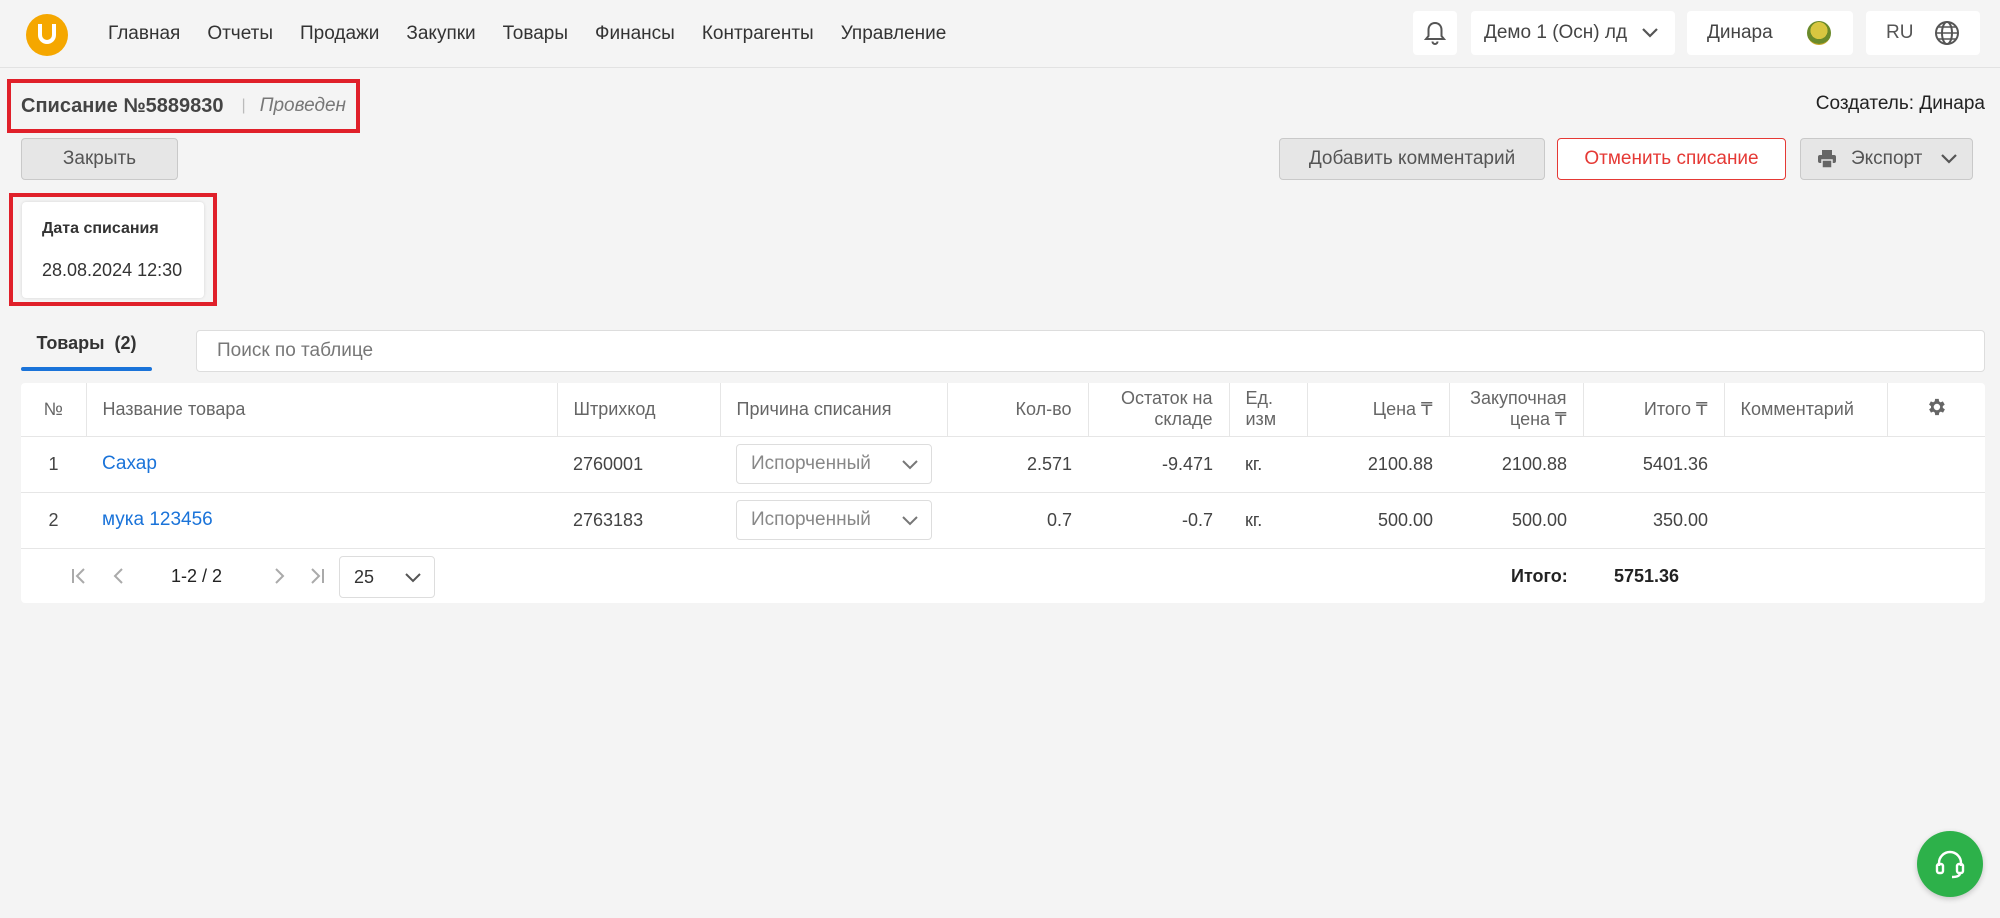  I want to click on header-price: Цена ₸, so click(1378, 410).